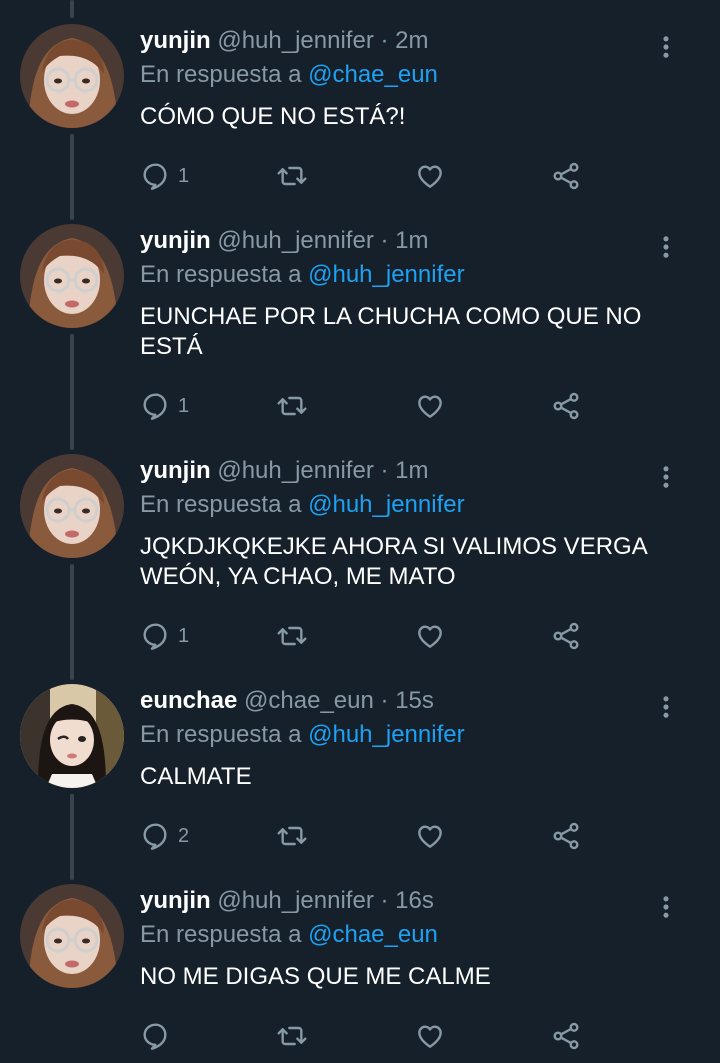 The width and height of the screenshot is (720, 1063). What do you see at coordinates (414, 900) in the screenshot?
I see `timestamp: 16s` at bounding box center [414, 900].